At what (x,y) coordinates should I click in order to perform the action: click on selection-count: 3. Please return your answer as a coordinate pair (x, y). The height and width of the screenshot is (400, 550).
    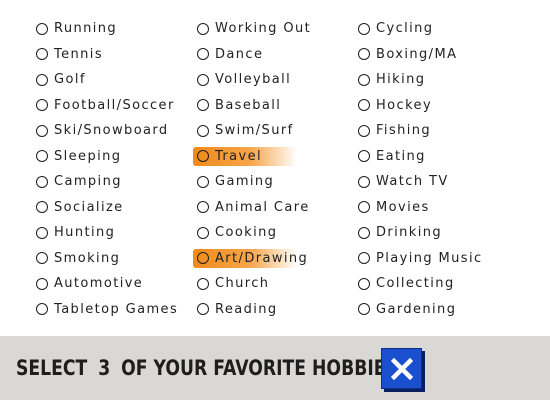
    Looking at the image, I should click on (104, 368).